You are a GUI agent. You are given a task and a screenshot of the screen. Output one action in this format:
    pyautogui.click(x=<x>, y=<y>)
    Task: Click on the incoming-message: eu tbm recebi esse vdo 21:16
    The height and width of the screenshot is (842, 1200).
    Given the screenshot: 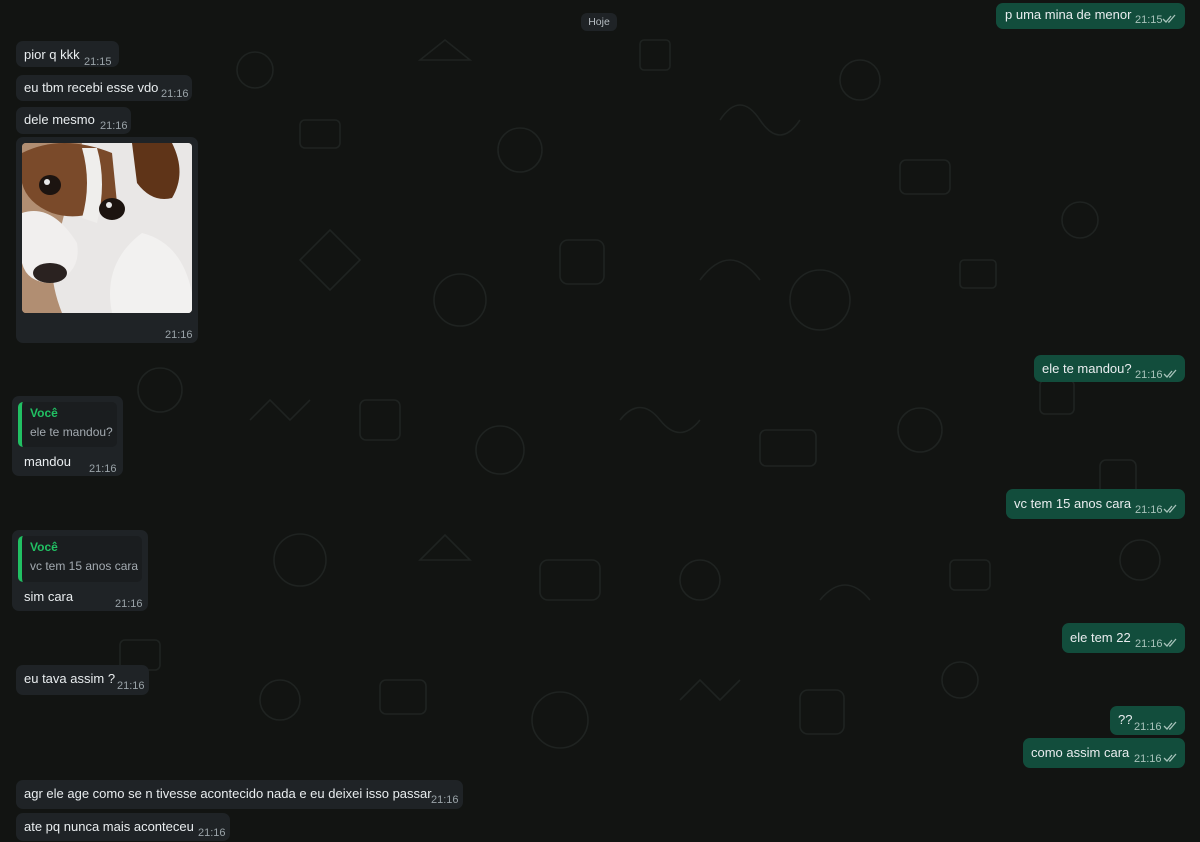 What is the action you would take?
    pyautogui.click(x=104, y=88)
    